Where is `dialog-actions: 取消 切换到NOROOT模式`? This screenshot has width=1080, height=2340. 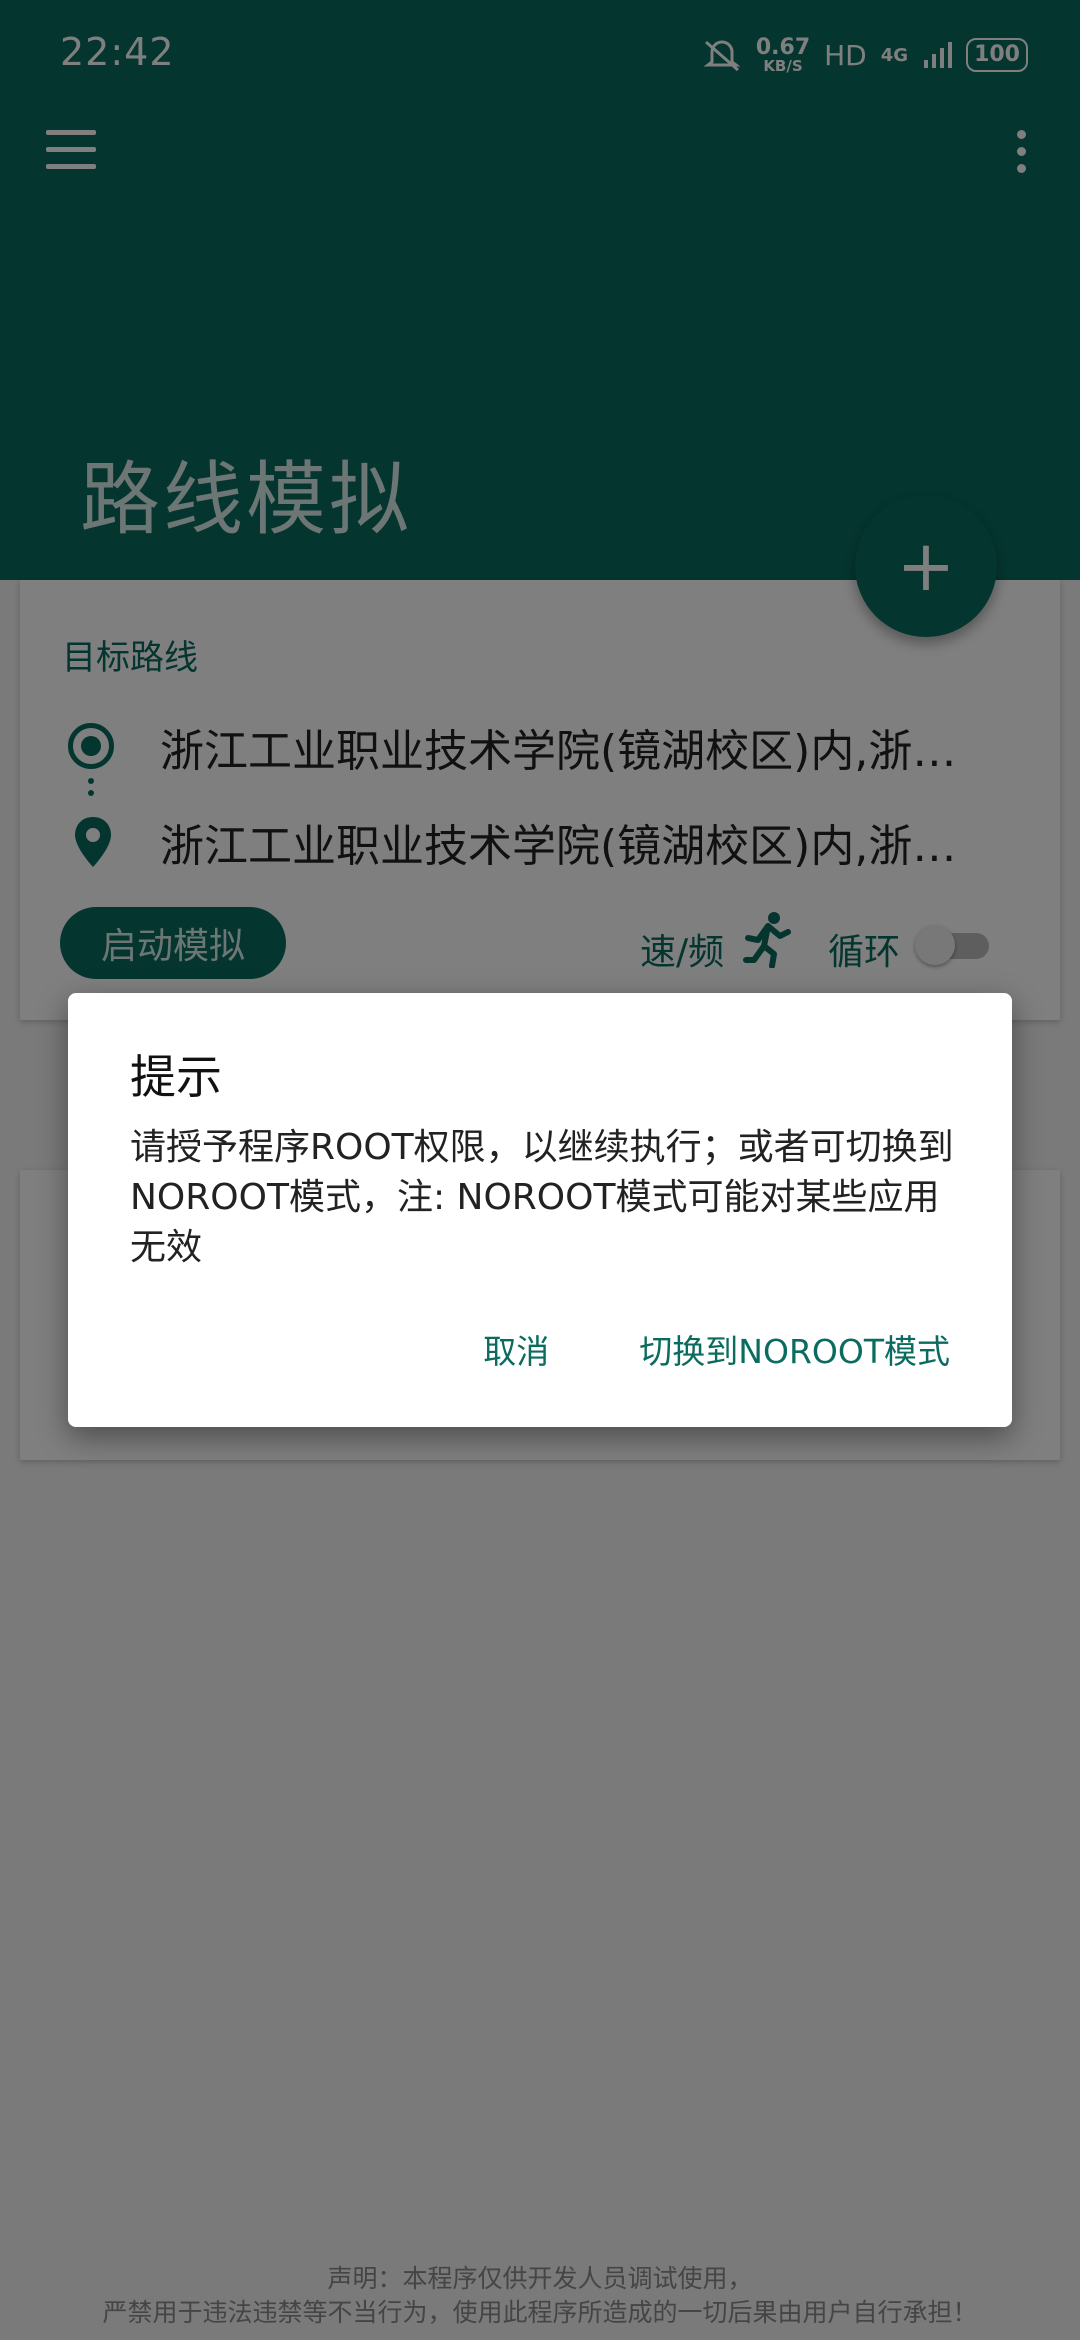 dialog-actions: 取消 切换到NOROOT模式 is located at coordinates (716, 1349).